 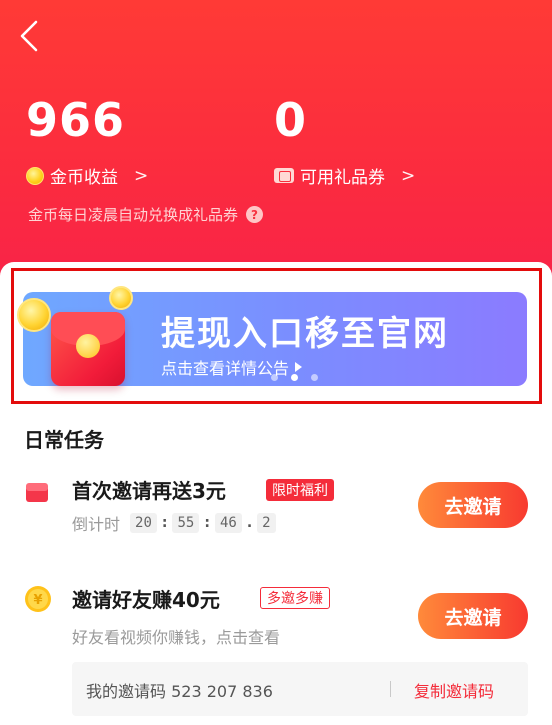 I want to click on yuan-coin-icon: ¥, so click(x=38, y=599).